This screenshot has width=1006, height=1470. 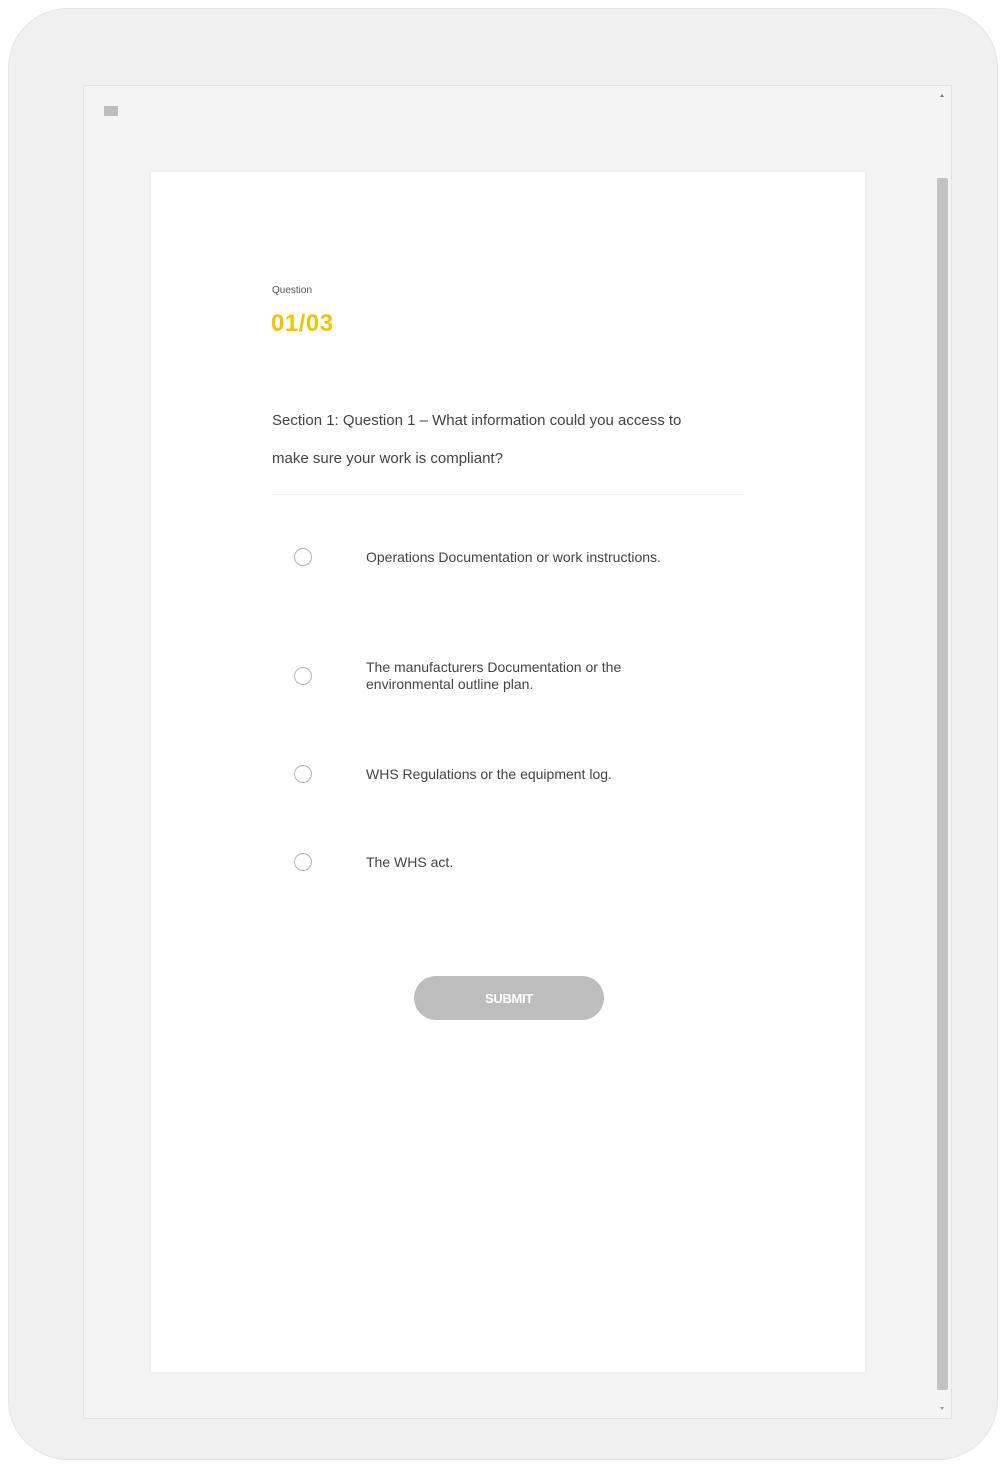 What do you see at coordinates (410, 861) in the screenshot?
I see `answer-option-label: The WHS act.` at bounding box center [410, 861].